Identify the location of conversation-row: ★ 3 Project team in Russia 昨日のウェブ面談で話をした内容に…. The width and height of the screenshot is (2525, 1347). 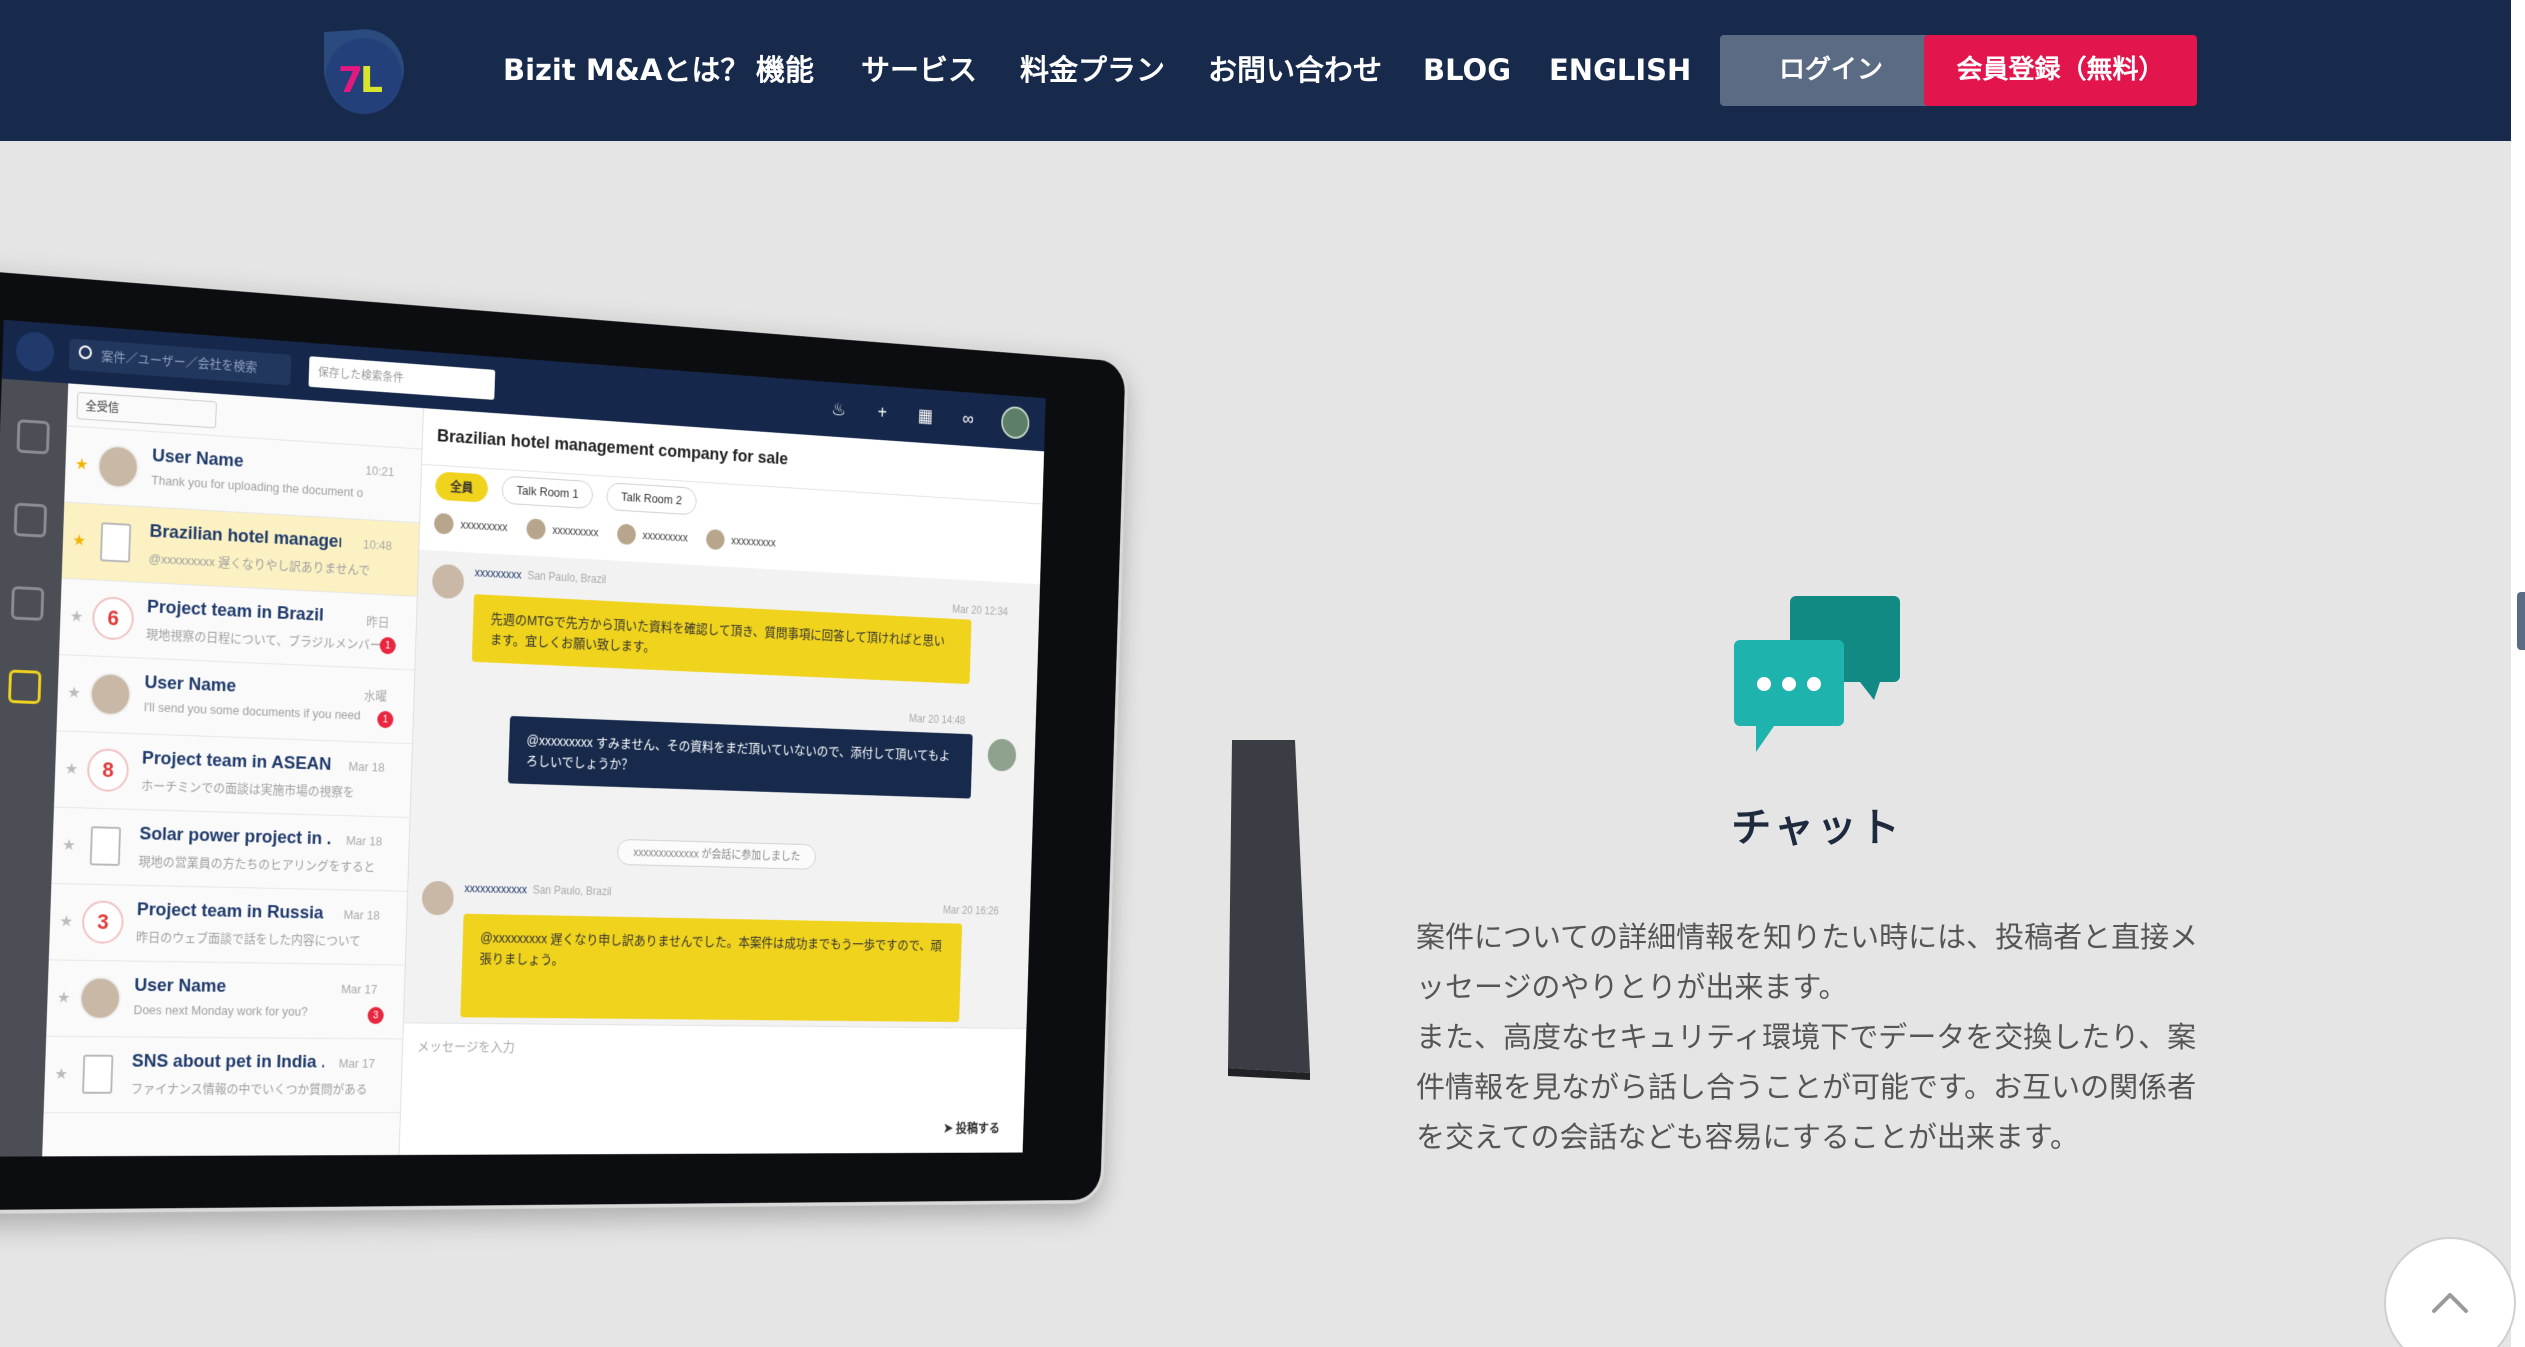
(228, 924).